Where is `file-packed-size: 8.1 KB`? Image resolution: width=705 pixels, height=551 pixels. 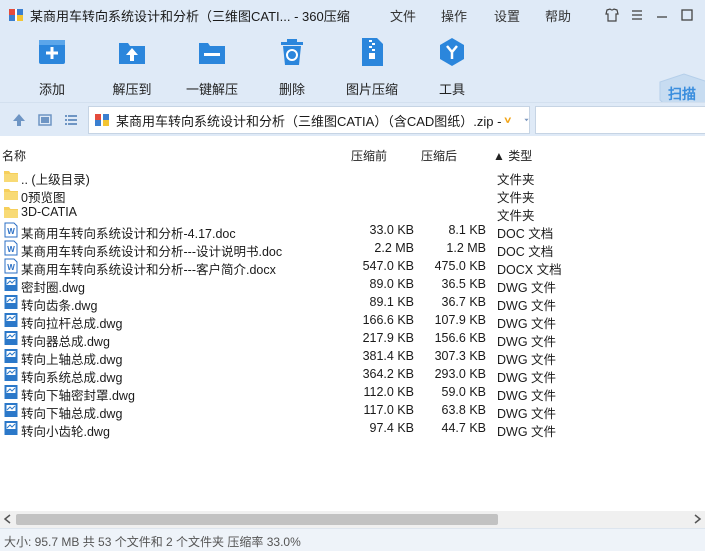 file-packed-size: 8.1 KB is located at coordinates (467, 230).